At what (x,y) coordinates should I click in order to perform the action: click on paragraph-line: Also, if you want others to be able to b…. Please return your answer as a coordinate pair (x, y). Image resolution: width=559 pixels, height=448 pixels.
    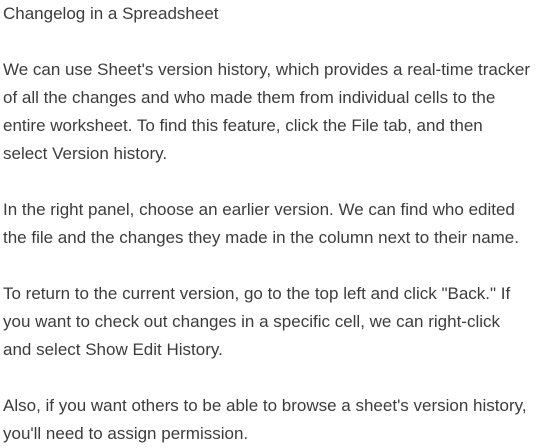
    Looking at the image, I should click on (265, 405).